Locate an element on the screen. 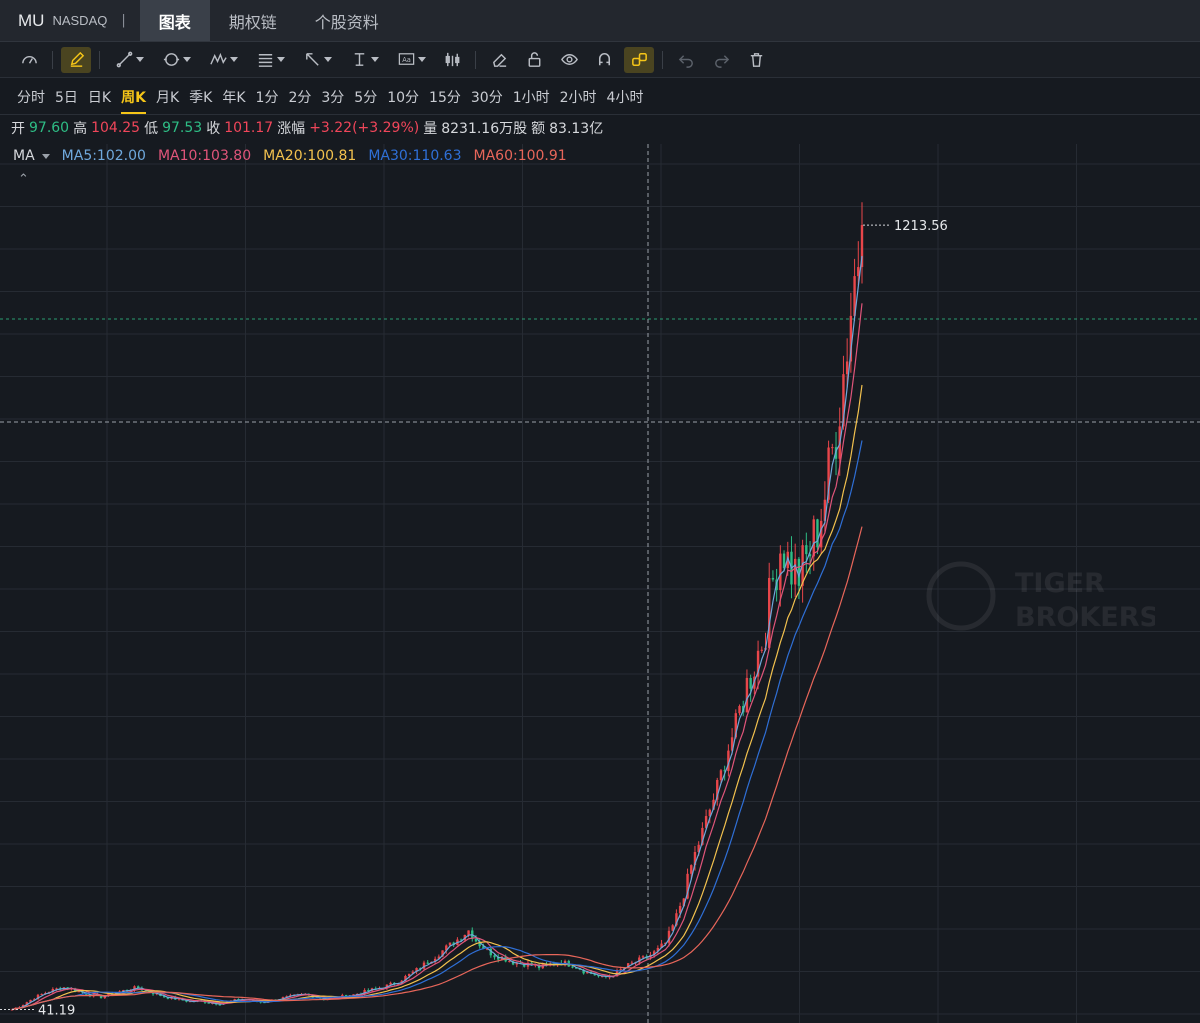  ticker-symbol: MU is located at coordinates (31, 20).